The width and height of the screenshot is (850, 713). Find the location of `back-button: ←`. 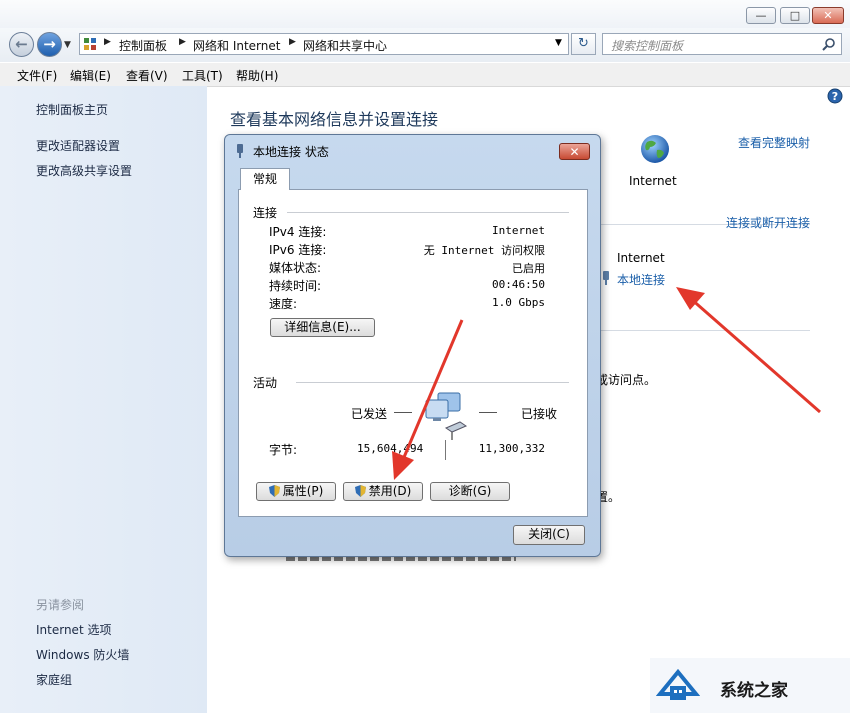

back-button: ← is located at coordinates (21, 44).